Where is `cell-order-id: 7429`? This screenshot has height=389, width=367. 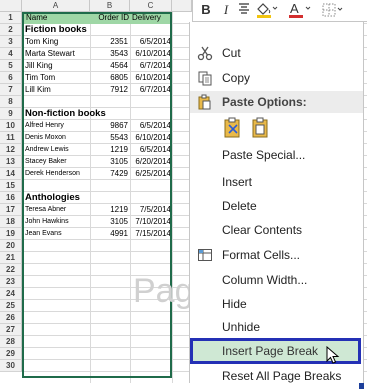
cell-order-id: 7429 is located at coordinates (109, 174).